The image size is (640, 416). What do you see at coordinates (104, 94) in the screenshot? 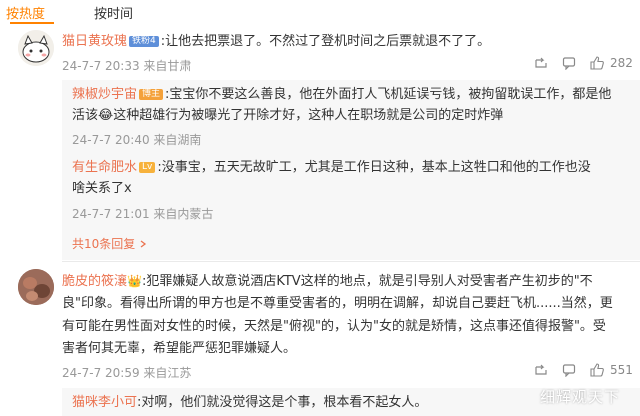
I see `reply-author: 辣椒炒宇宙` at bounding box center [104, 94].